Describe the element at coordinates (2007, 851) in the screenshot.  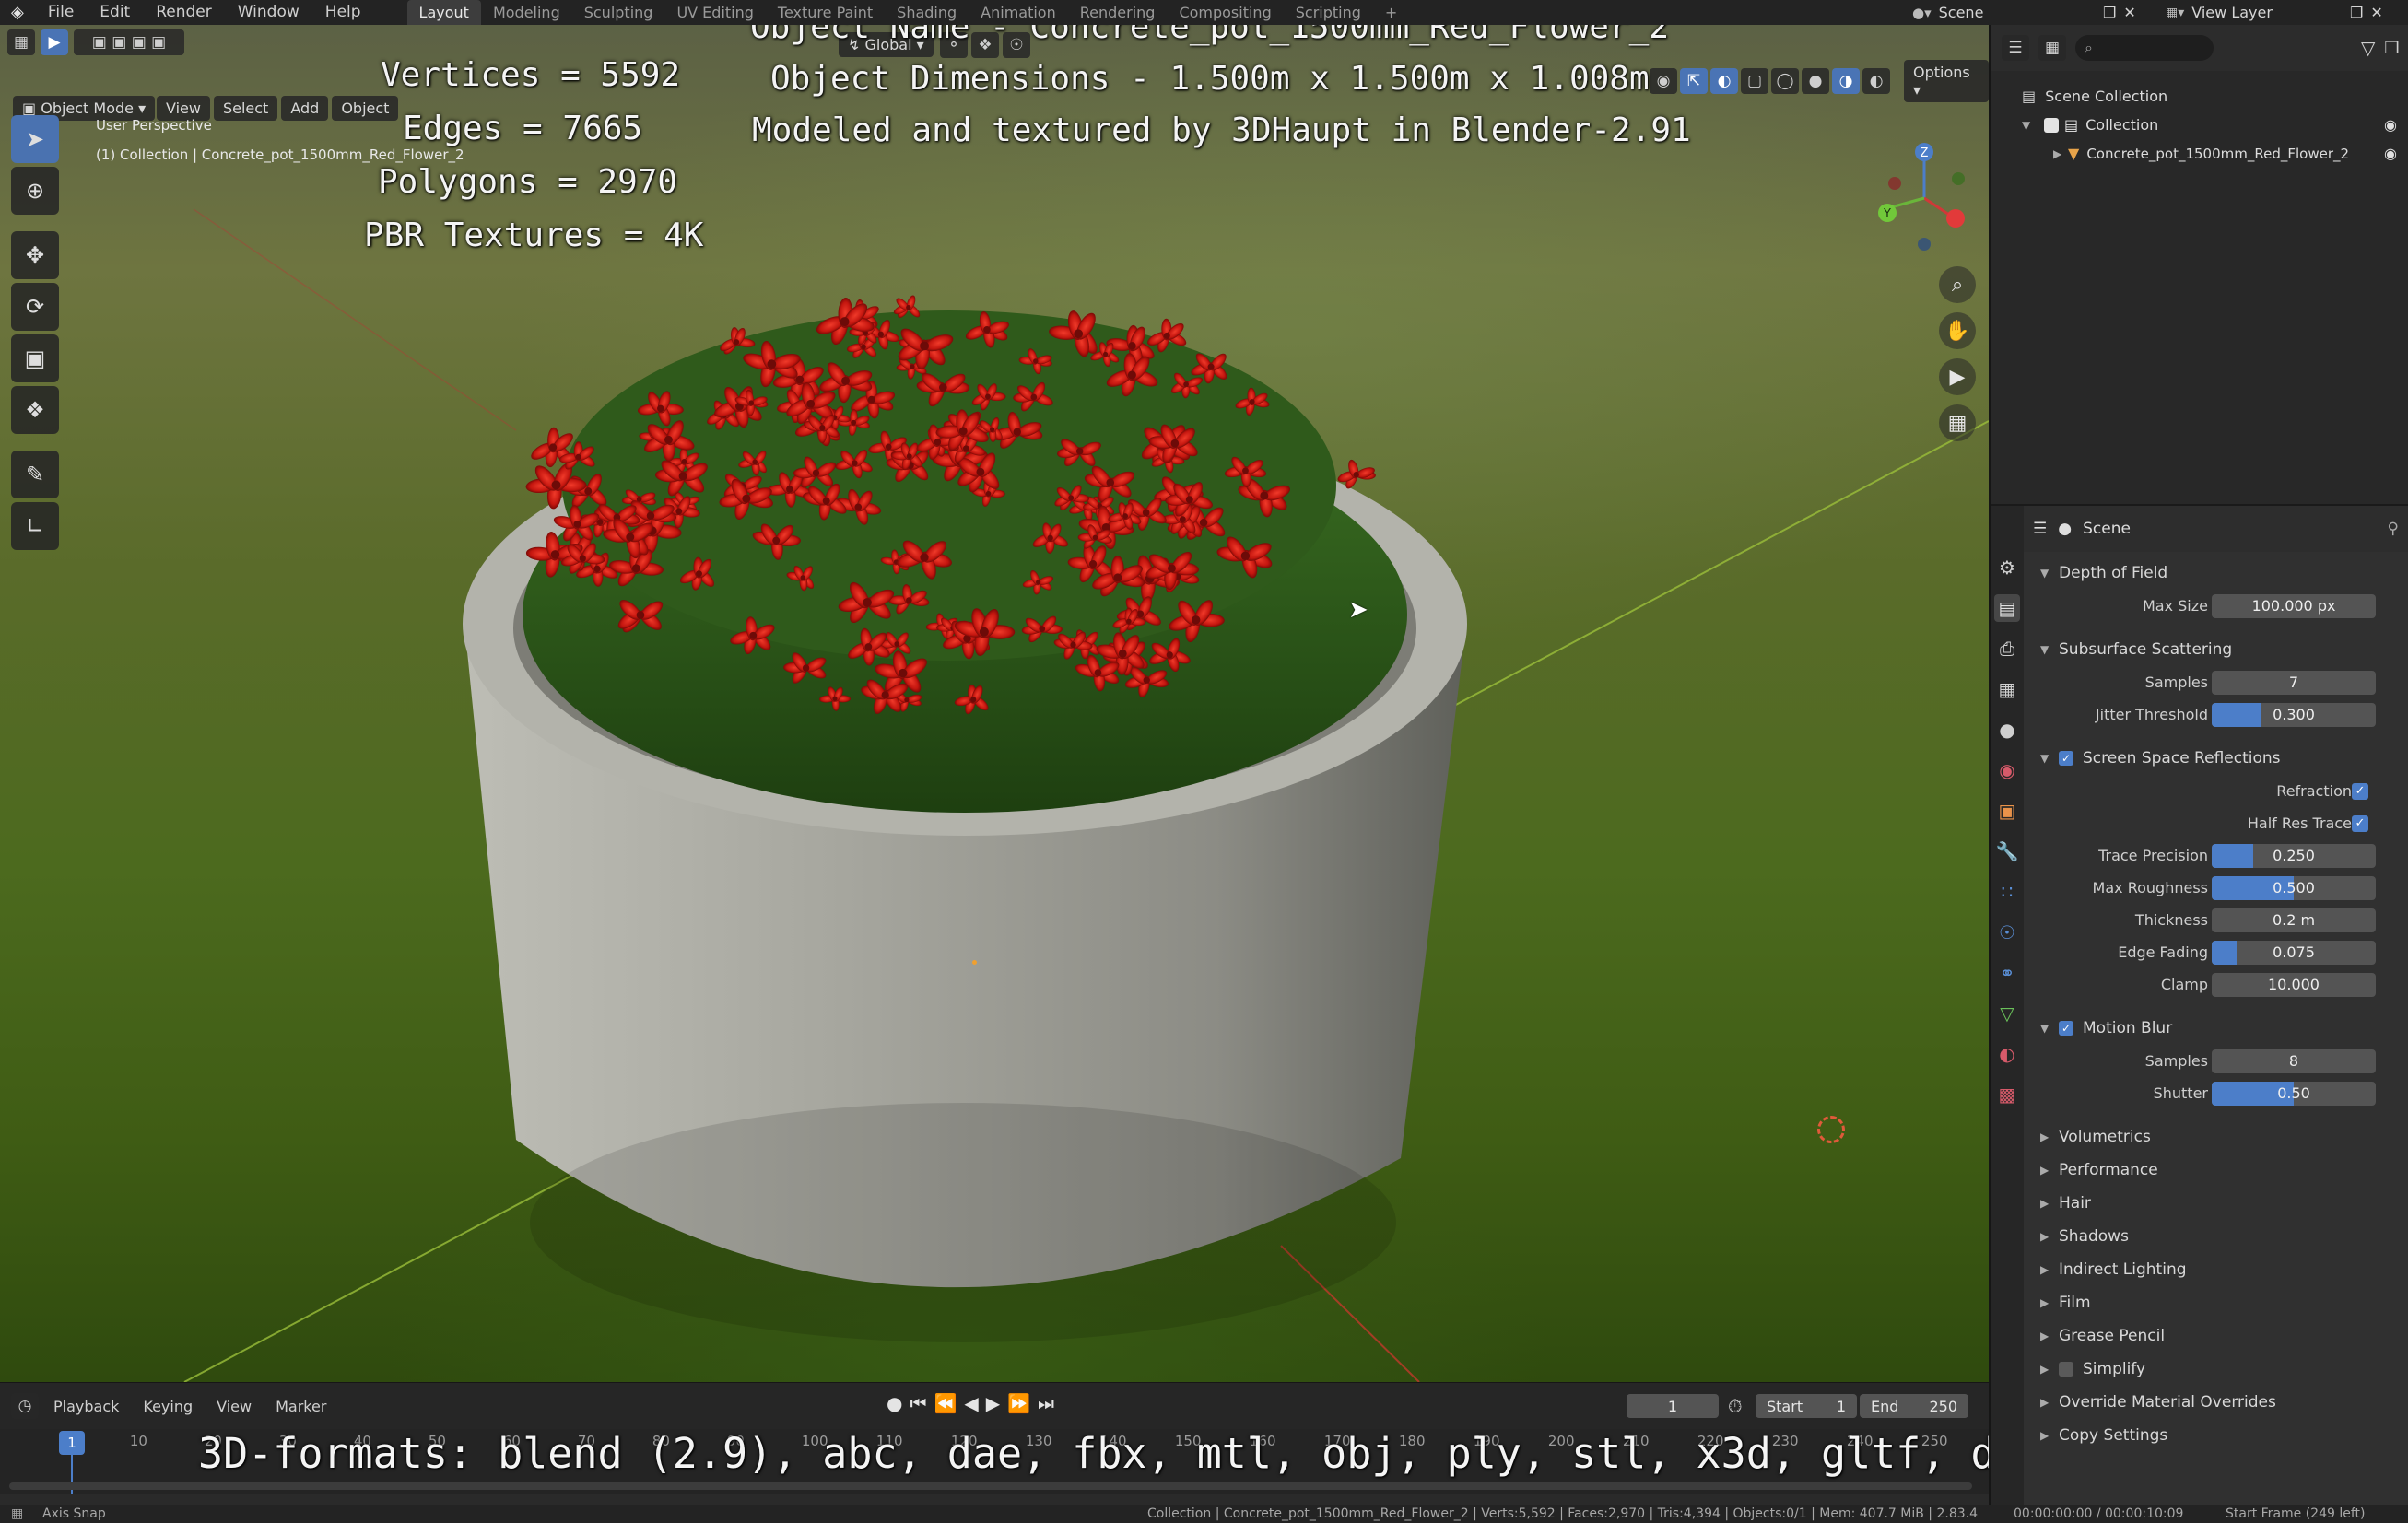
I see `modifier-tab-icon: 🔧` at that location.